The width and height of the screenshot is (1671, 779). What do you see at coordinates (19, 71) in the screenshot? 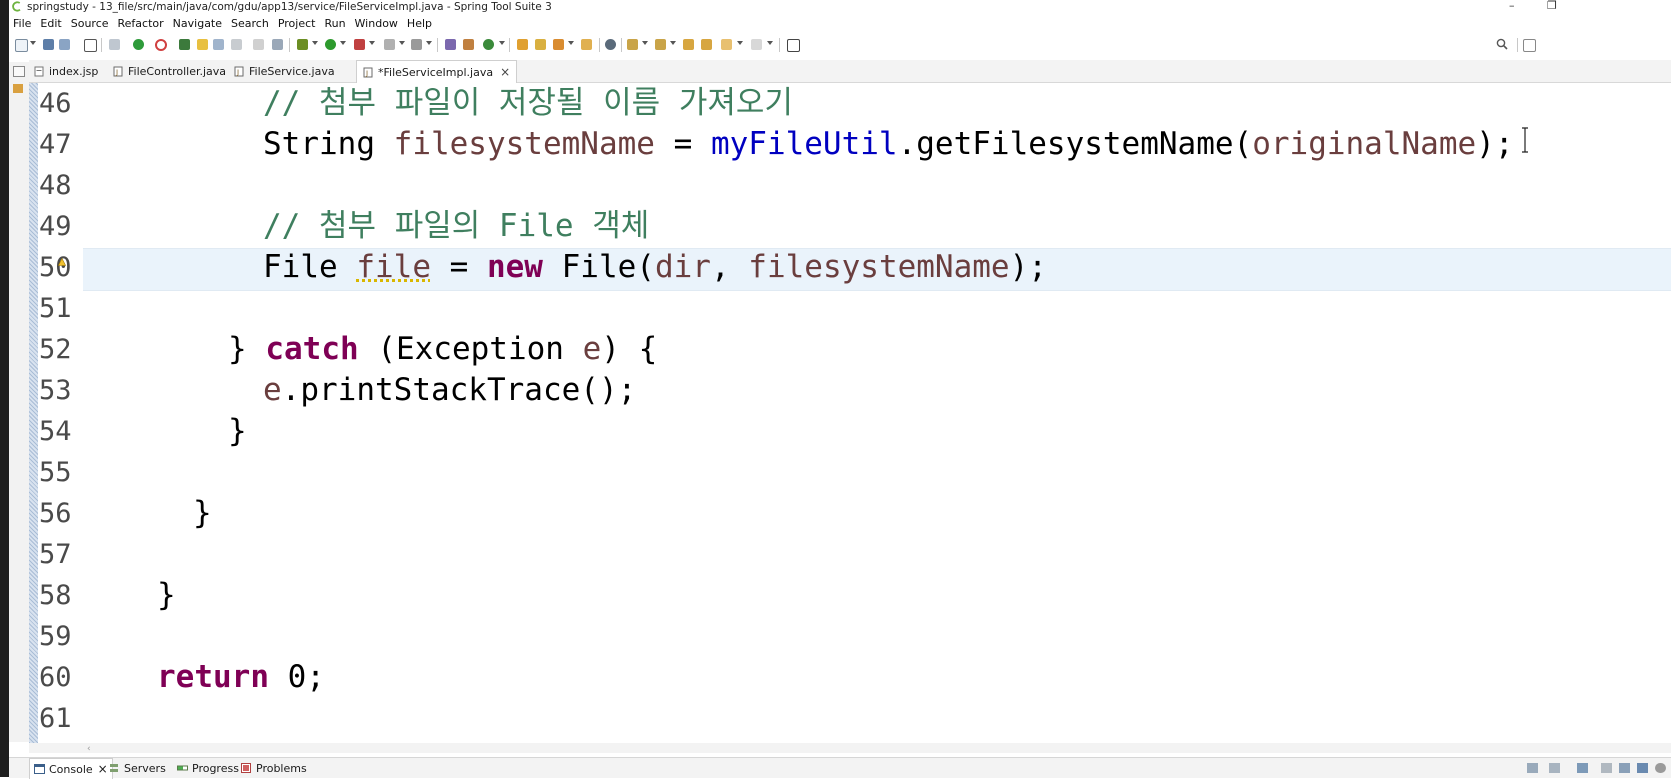
I see `restore-view-icon` at bounding box center [19, 71].